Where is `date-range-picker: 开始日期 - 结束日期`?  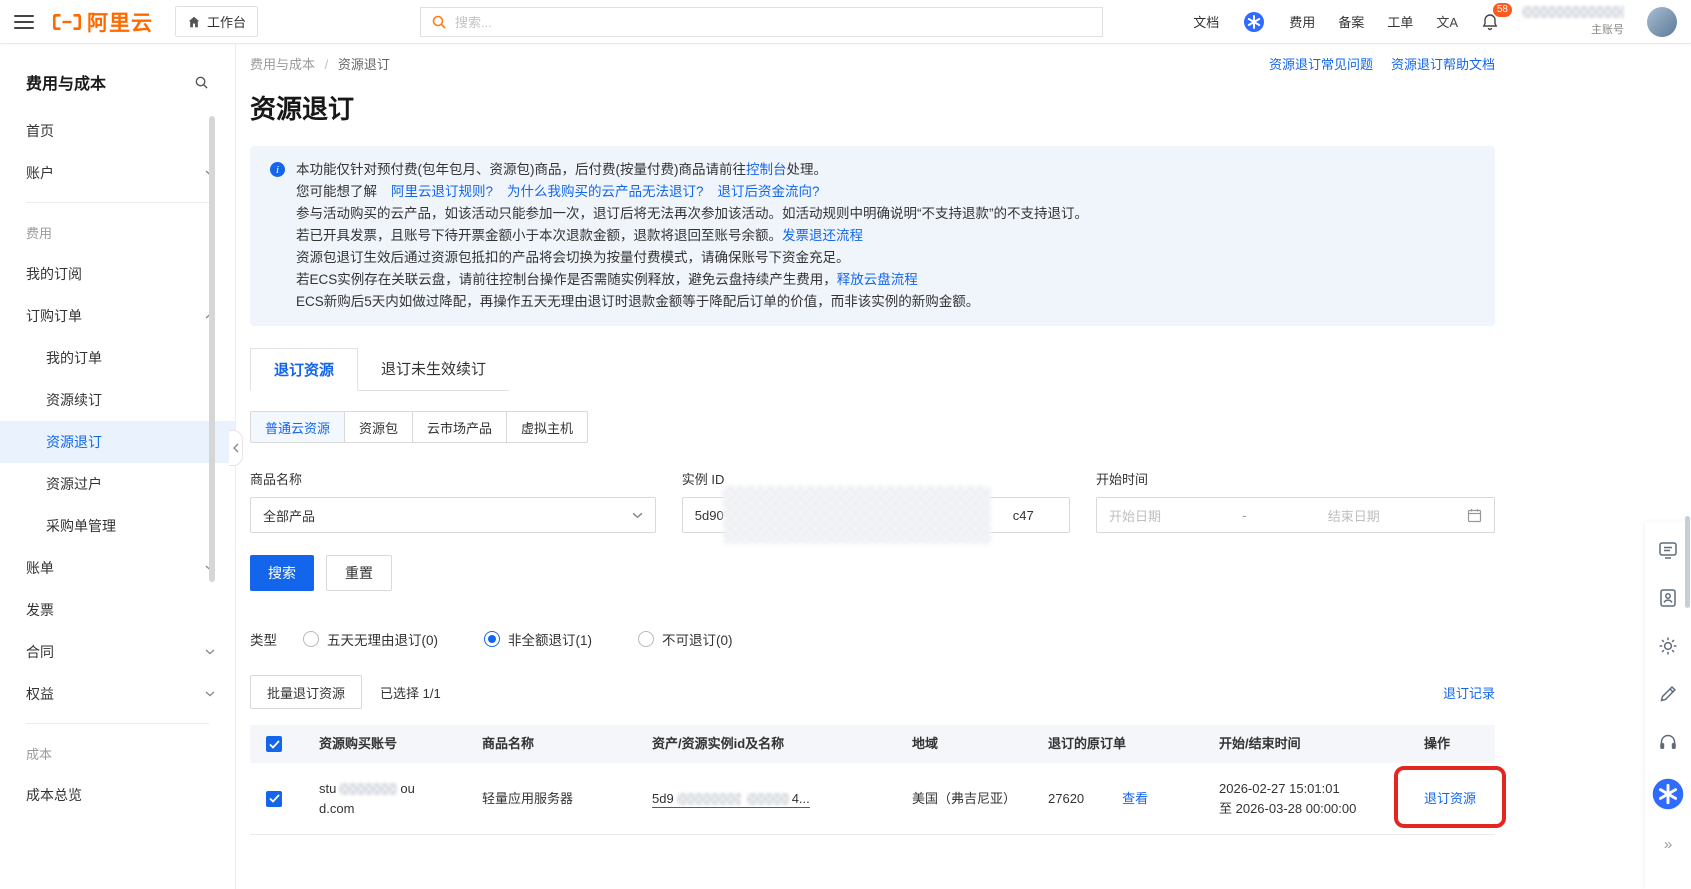 date-range-picker: 开始日期 - 结束日期 is located at coordinates (1295, 515).